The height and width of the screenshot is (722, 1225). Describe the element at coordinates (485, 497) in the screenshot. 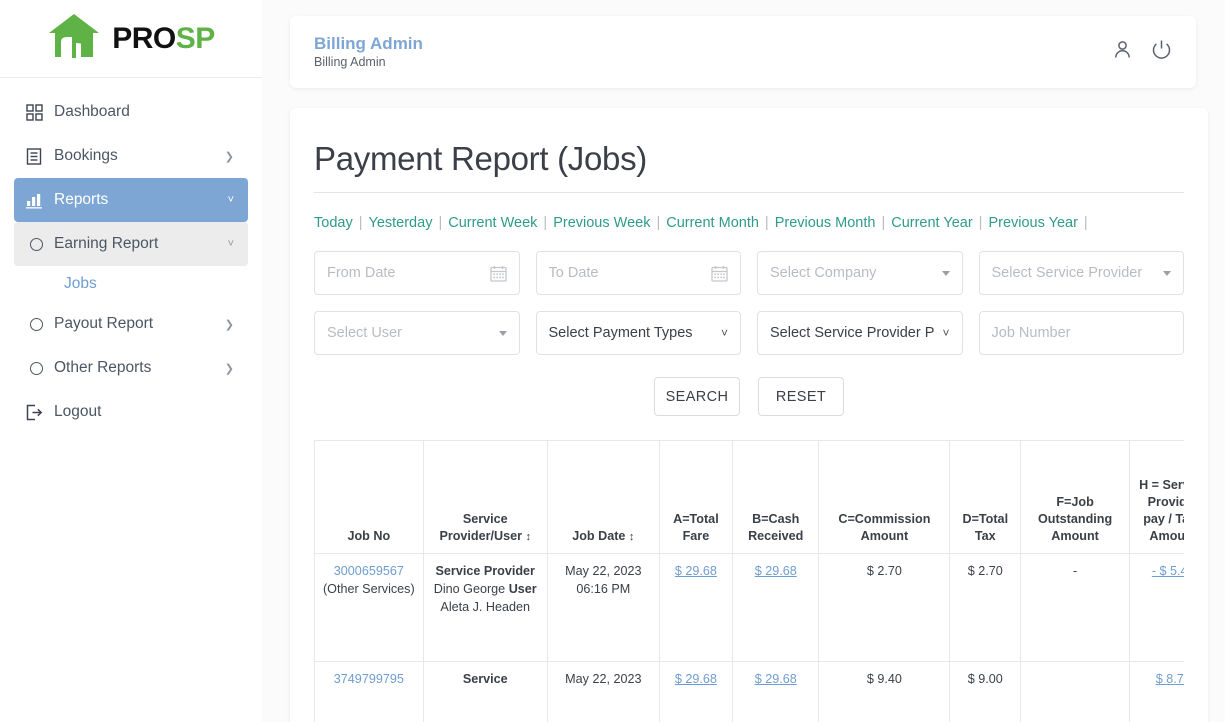

I see `th-service-provider-user: Service Provider/User ↕` at that location.